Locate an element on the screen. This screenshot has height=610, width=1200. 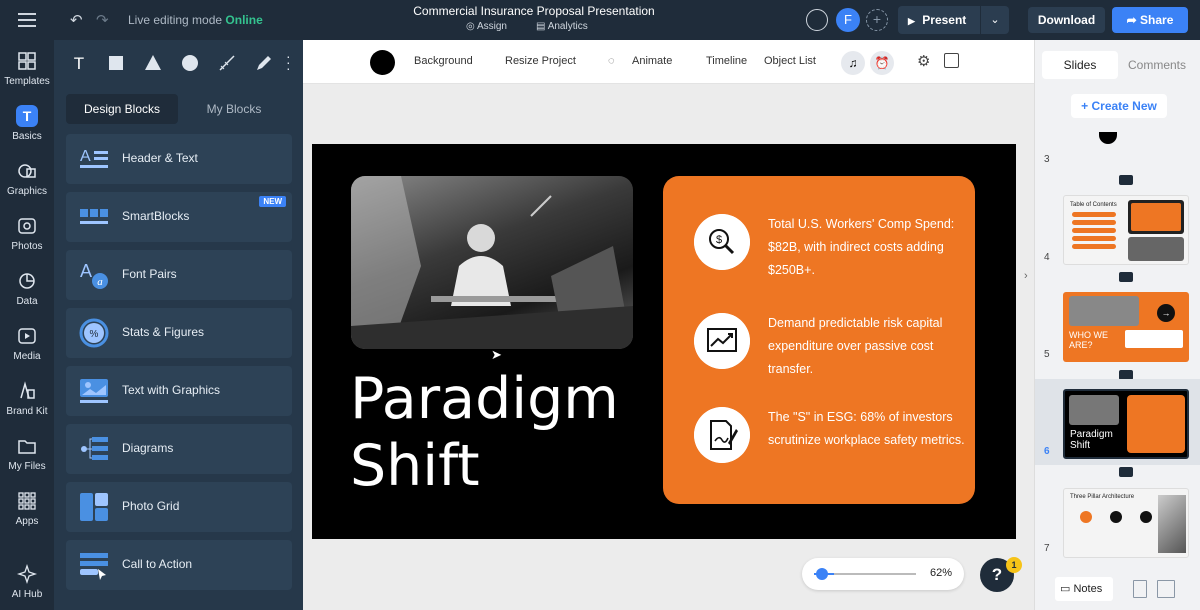
chat-icon is located at coordinates (817, 20).